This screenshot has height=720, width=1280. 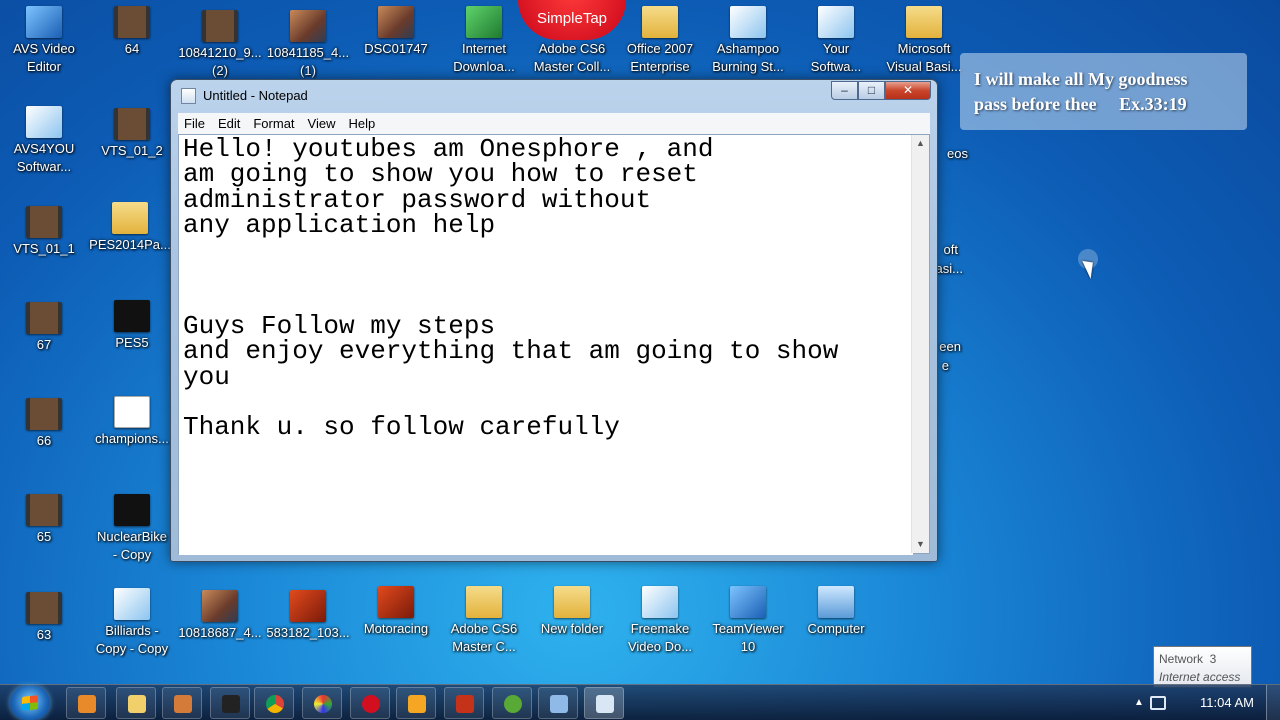 I want to click on desktop-icon-vts-01-1: VTS_01_1, so click(x=44, y=232).